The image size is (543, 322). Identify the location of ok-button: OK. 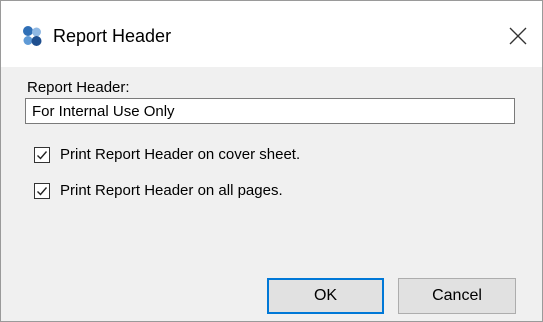
(325, 296).